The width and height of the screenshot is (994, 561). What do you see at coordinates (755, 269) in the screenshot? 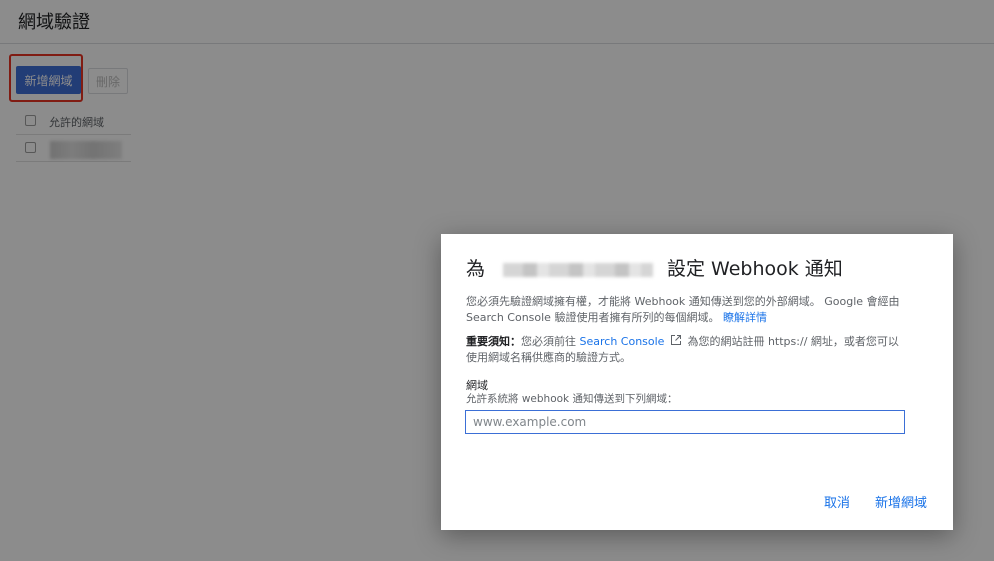
I see `dialog-title-suffix: 設定 Webhook 通知` at bounding box center [755, 269].